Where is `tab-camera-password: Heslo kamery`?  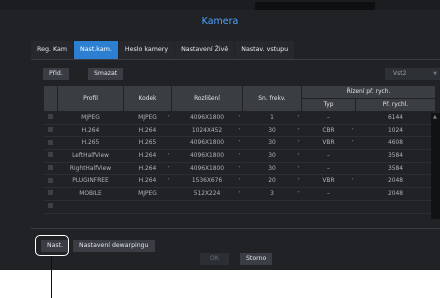
tab-camera-password: Heslo kamery is located at coordinates (146, 50).